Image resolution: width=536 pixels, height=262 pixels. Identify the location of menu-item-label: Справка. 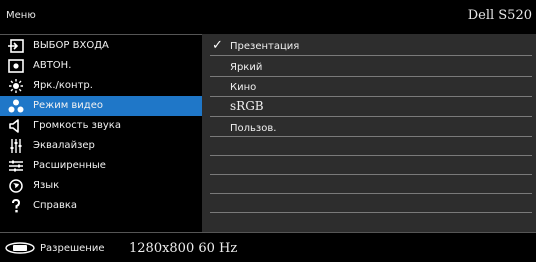
(55, 205).